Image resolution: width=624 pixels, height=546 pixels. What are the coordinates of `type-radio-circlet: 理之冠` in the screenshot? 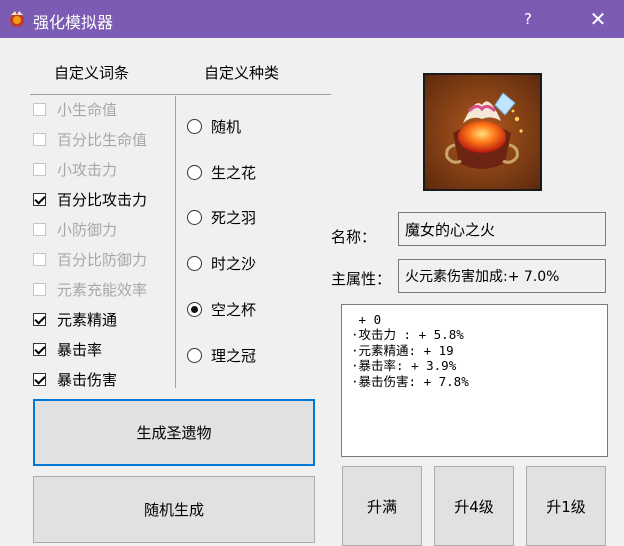 It's located at (221, 355).